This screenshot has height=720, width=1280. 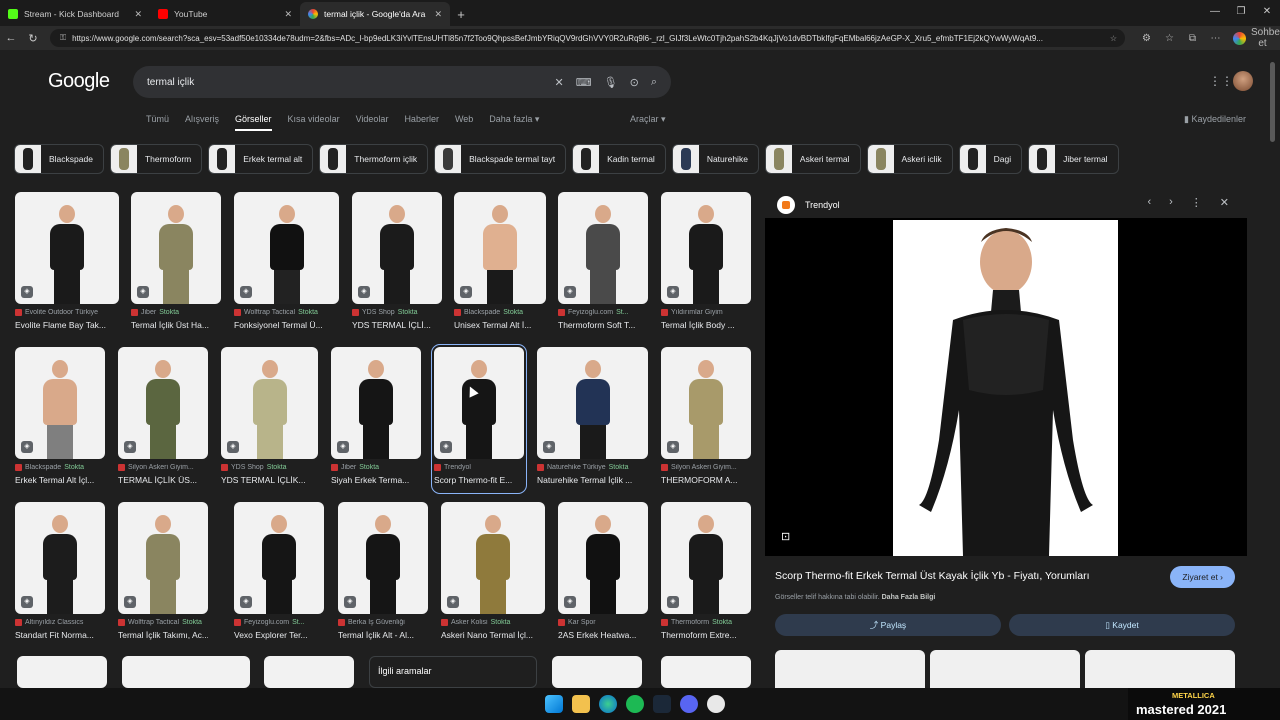 What do you see at coordinates (635, 704) in the screenshot?
I see `spotify-icon` at bounding box center [635, 704].